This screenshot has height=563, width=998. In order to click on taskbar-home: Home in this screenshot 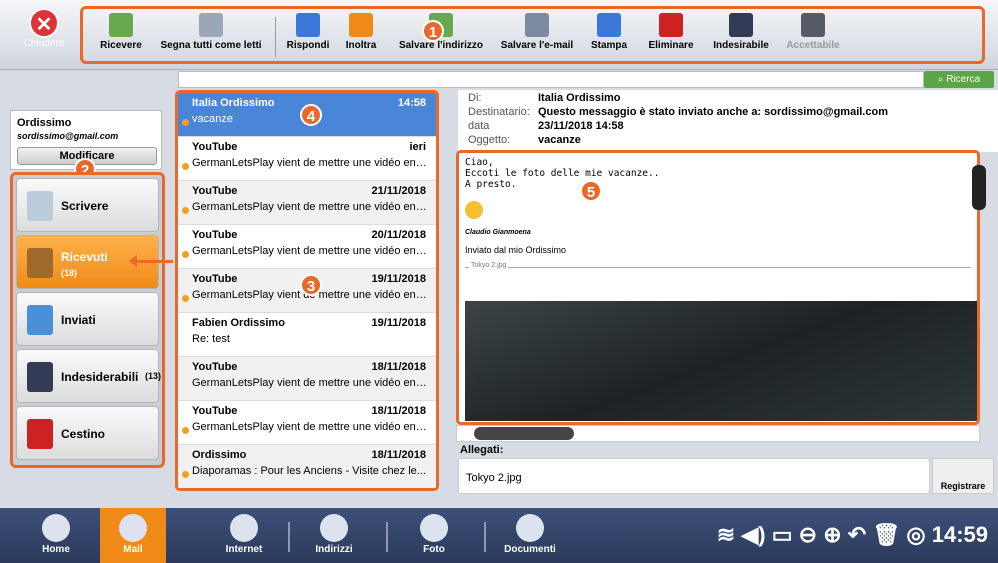, I will do `click(56, 537)`.